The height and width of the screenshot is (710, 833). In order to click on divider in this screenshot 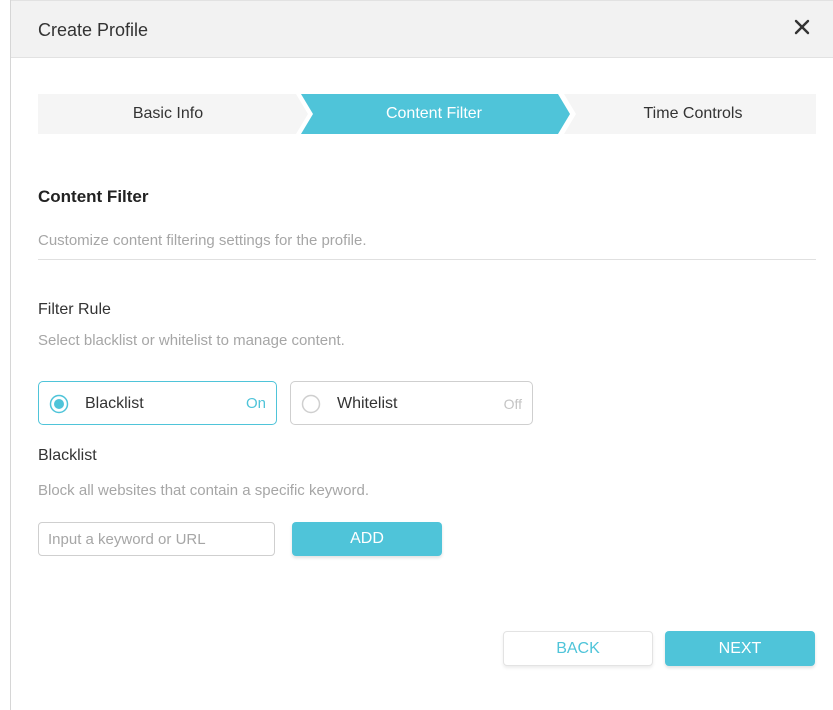, I will do `click(427, 259)`.